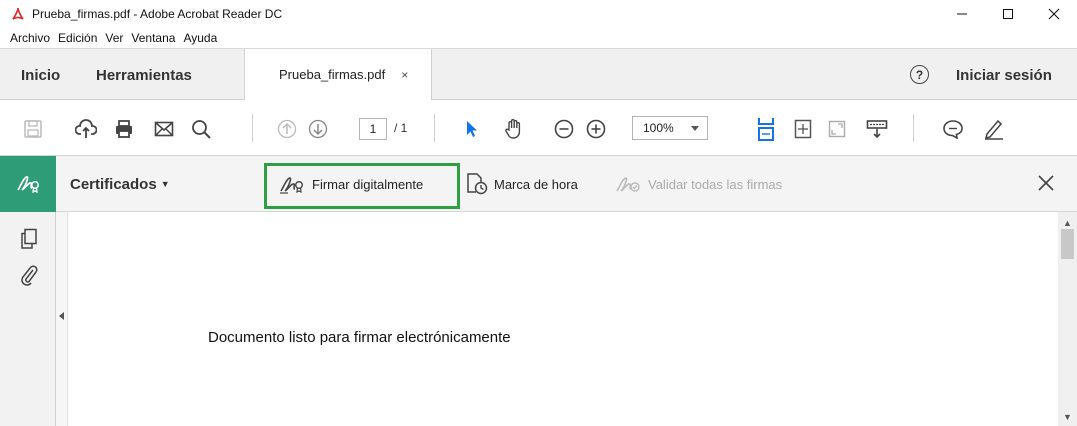 This screenshot has width=1077, height=426. Describe the element at coordinates (200, 38) in the screenshot. I see `menu-ayuda: Ayuda` at that location.